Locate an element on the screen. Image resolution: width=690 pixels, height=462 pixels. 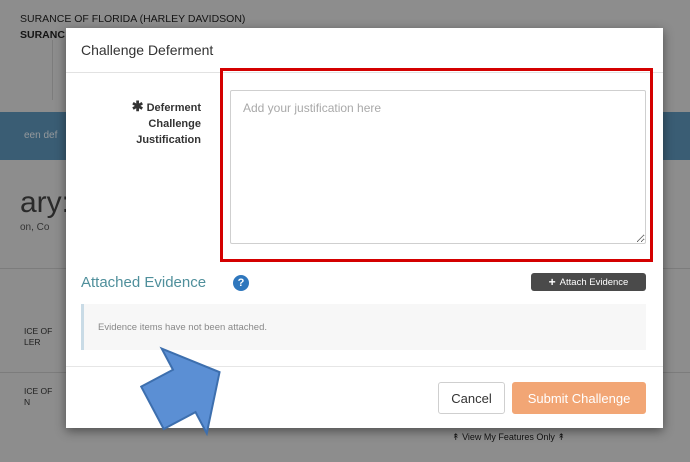
cancel-button: Cancel is located at coordinates (471, 398).